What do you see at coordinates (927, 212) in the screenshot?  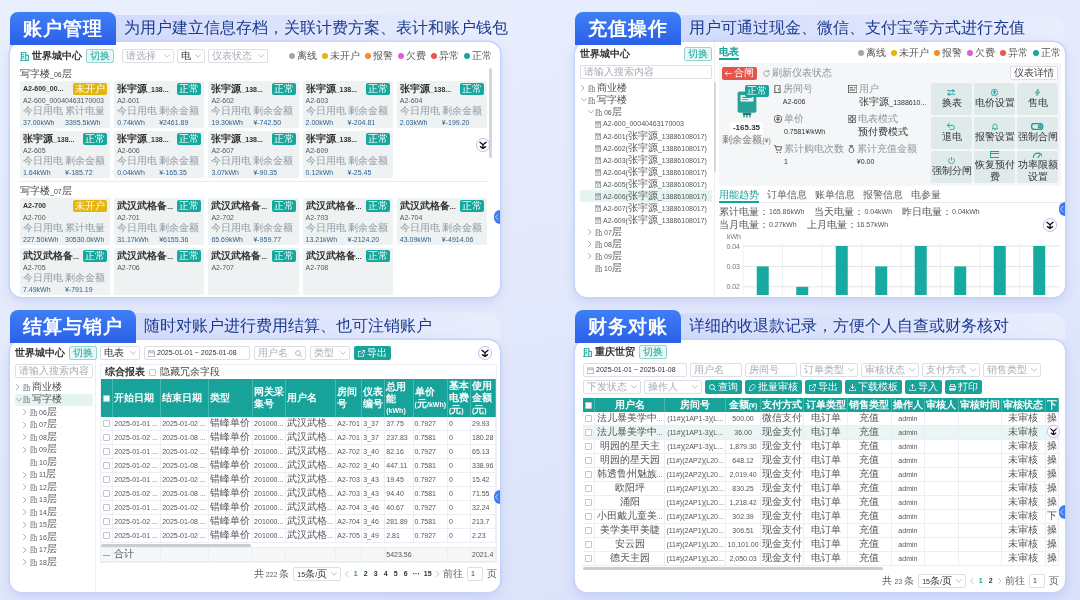 I see `stat-label: 昨日电量：` at bounding box center [927, 212].